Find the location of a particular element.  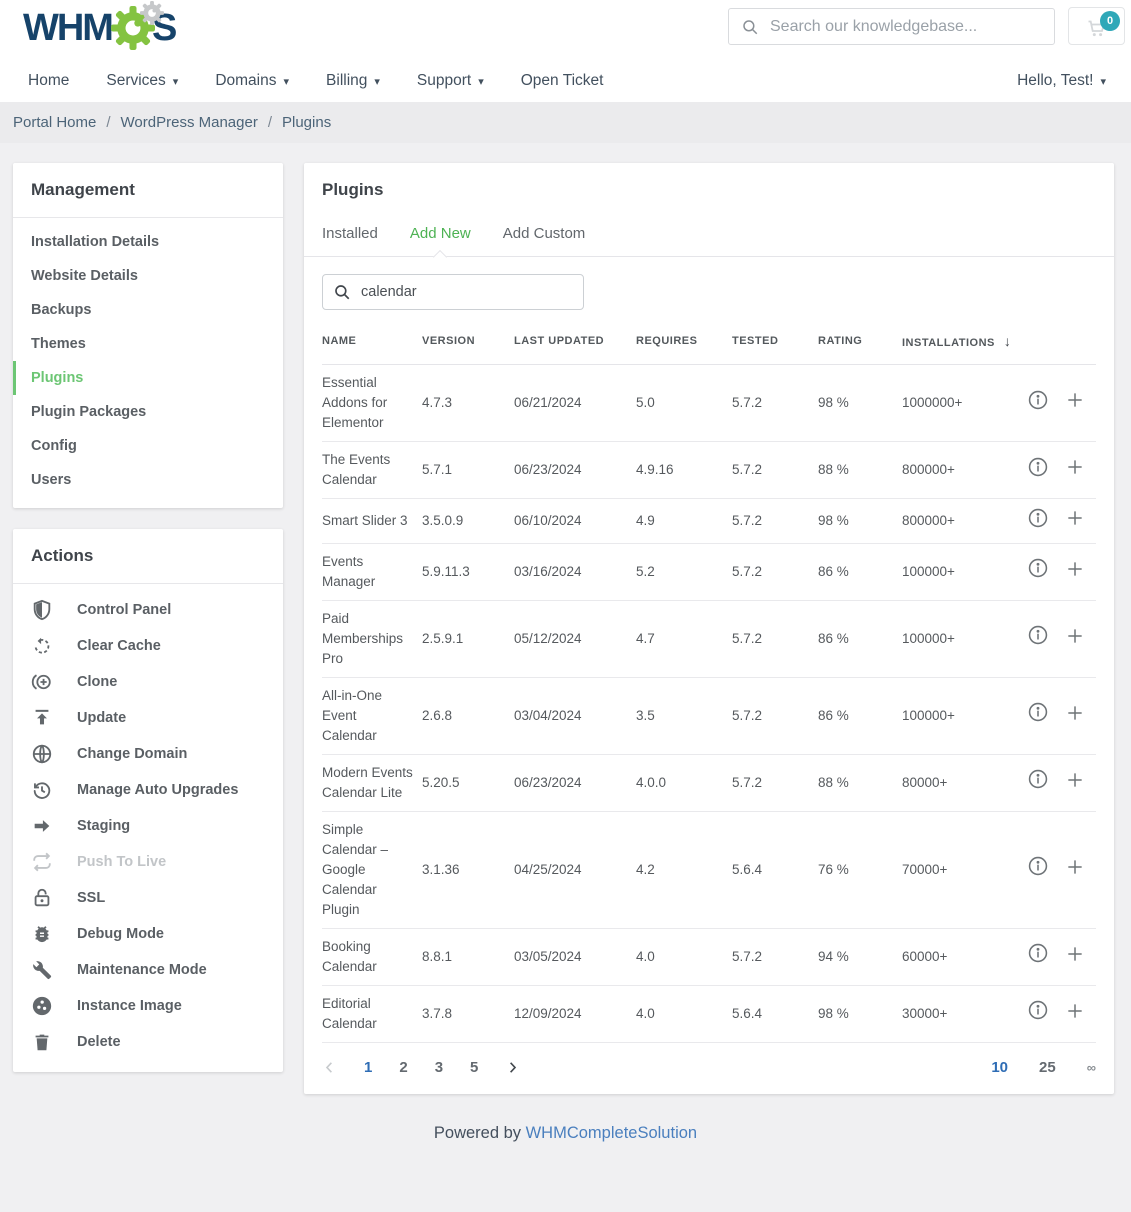

action-item-update: Update is located at coordinates (148, 718).